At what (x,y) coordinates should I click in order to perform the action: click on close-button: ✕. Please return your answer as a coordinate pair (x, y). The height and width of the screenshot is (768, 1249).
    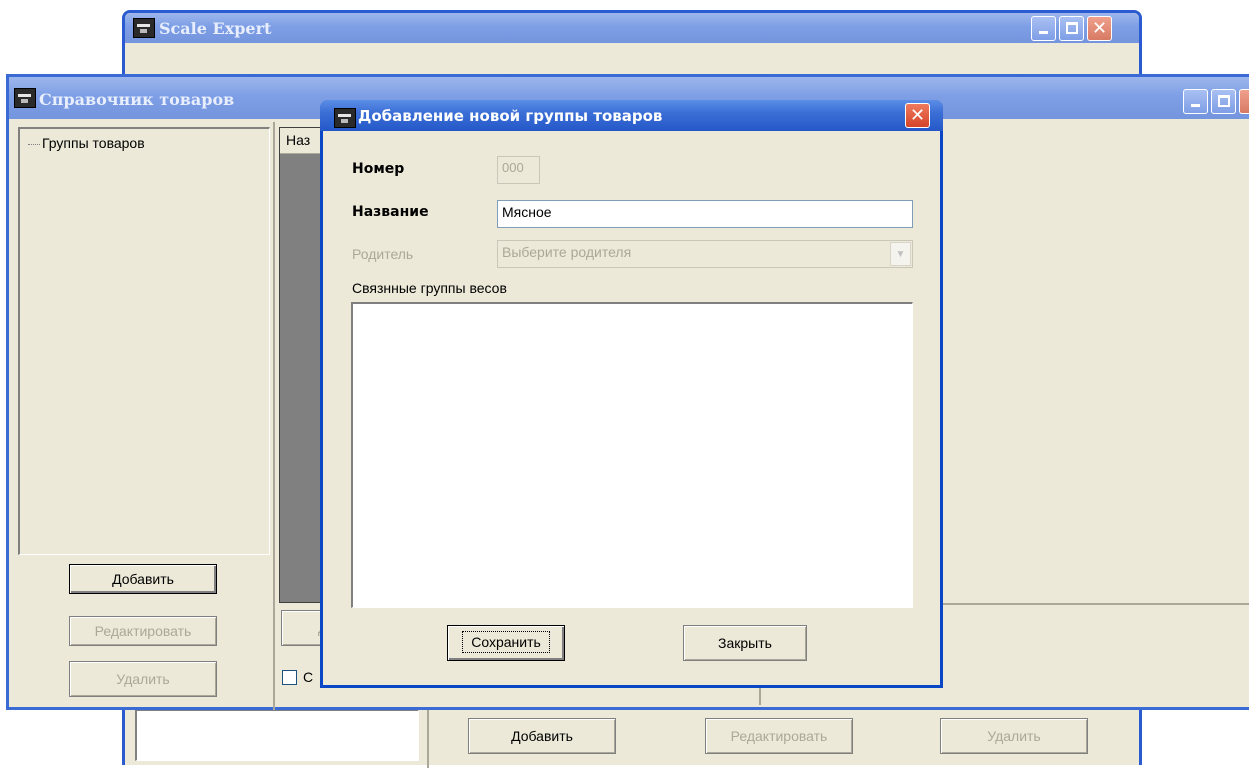
    Looking at the image, I should click on (1099, 28).